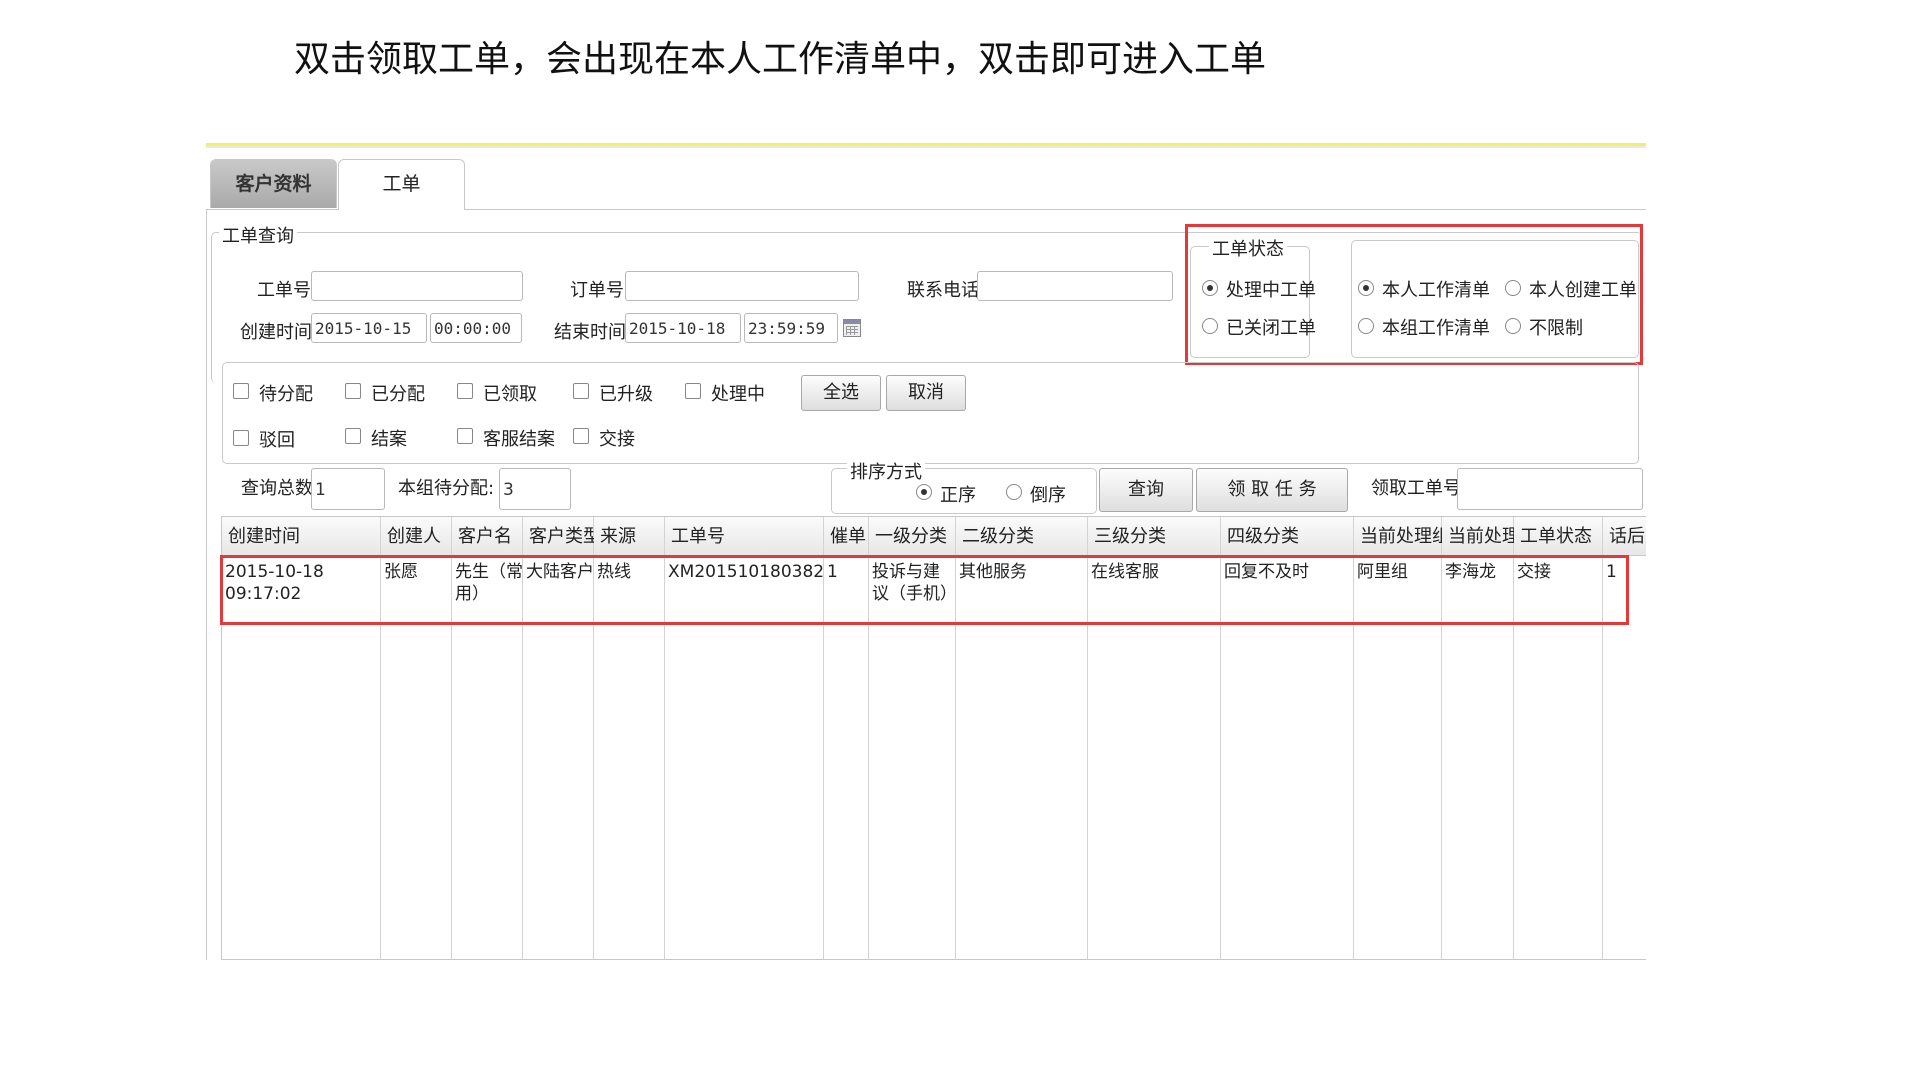  I want to click on create-date-input: 2015-10-15, so click(369, 328).